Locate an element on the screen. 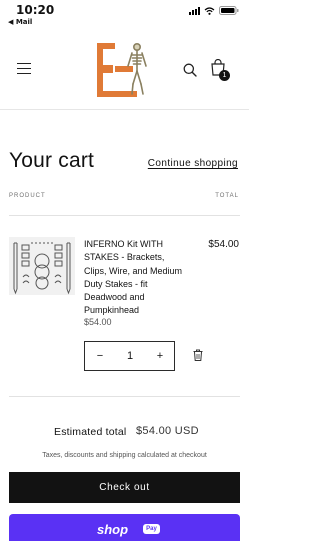 The width and height of the screenshot is (320, 541). shop-pay-logo-pill: Pay is located at coordinates (151, 529).